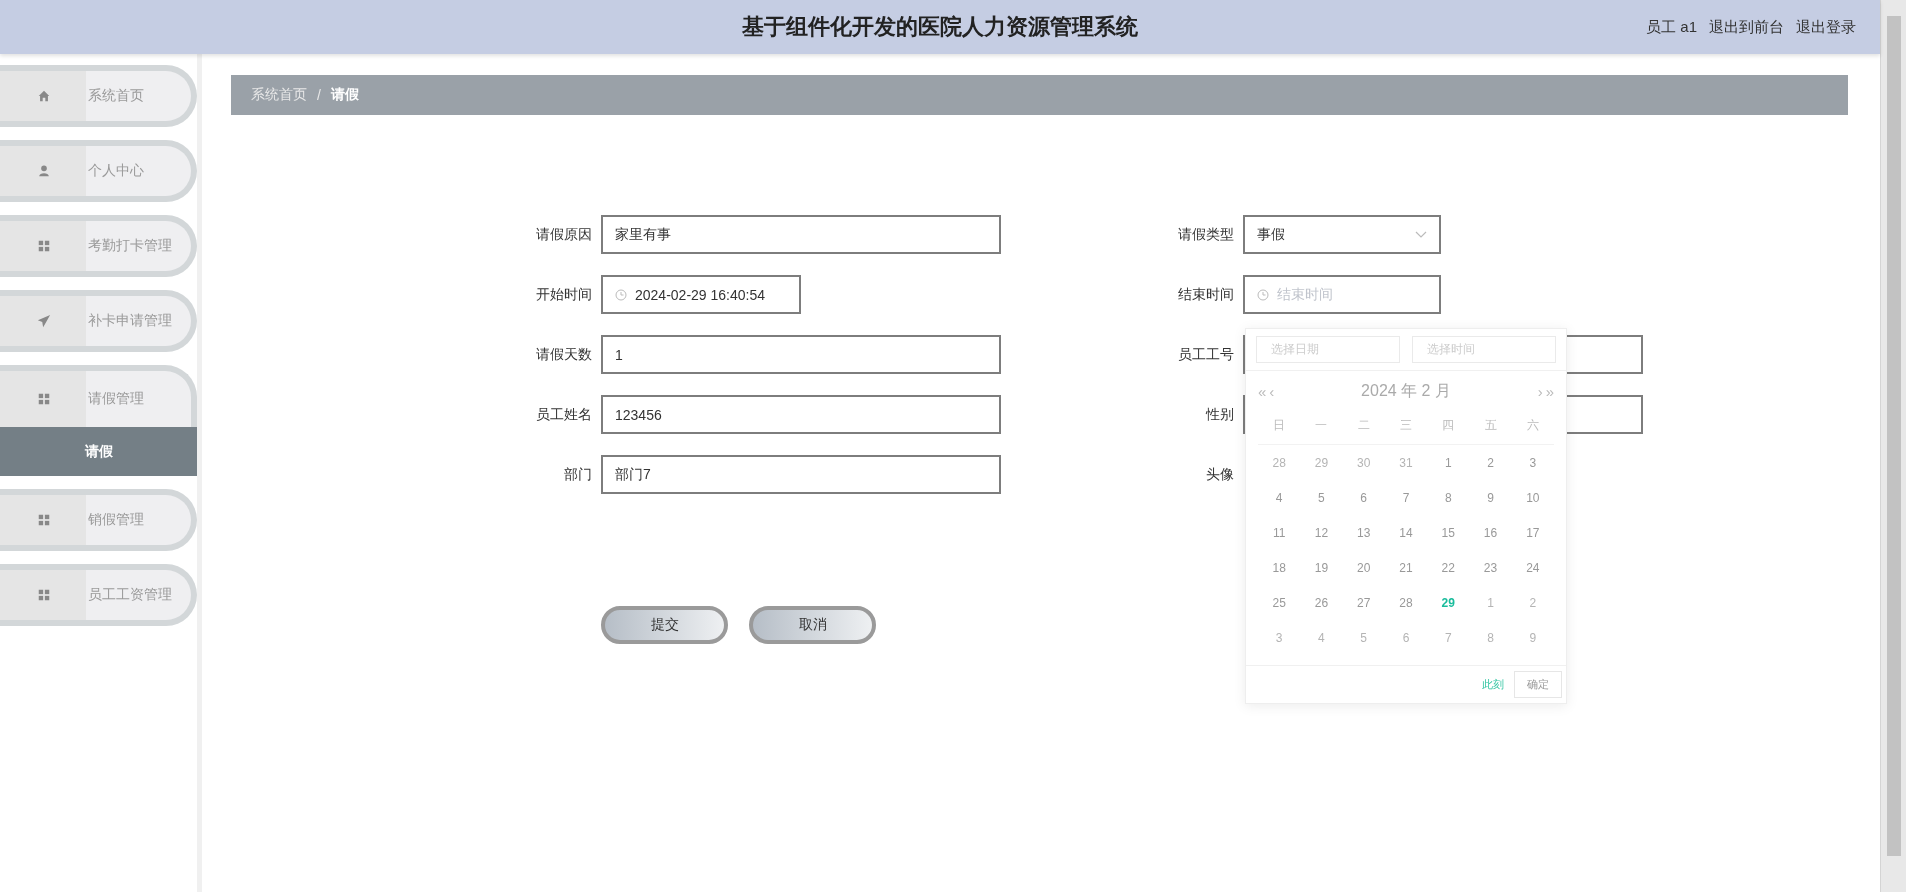 The image size is (1906, 892). Describe the element at coordinates (1279, 532) in the screenshot. I see `calendar-day: 11` at that location.